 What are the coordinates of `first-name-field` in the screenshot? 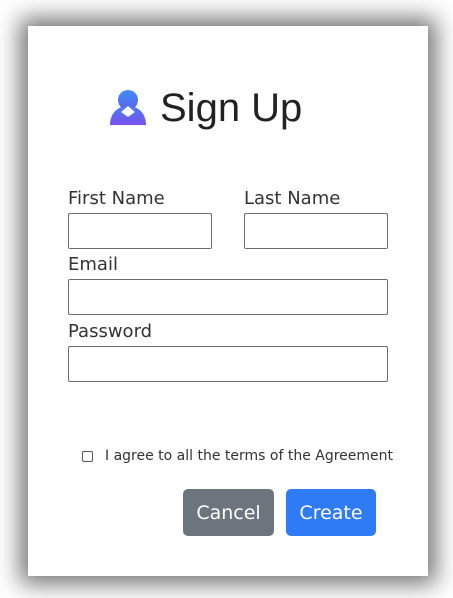 It's located at (140, 231).